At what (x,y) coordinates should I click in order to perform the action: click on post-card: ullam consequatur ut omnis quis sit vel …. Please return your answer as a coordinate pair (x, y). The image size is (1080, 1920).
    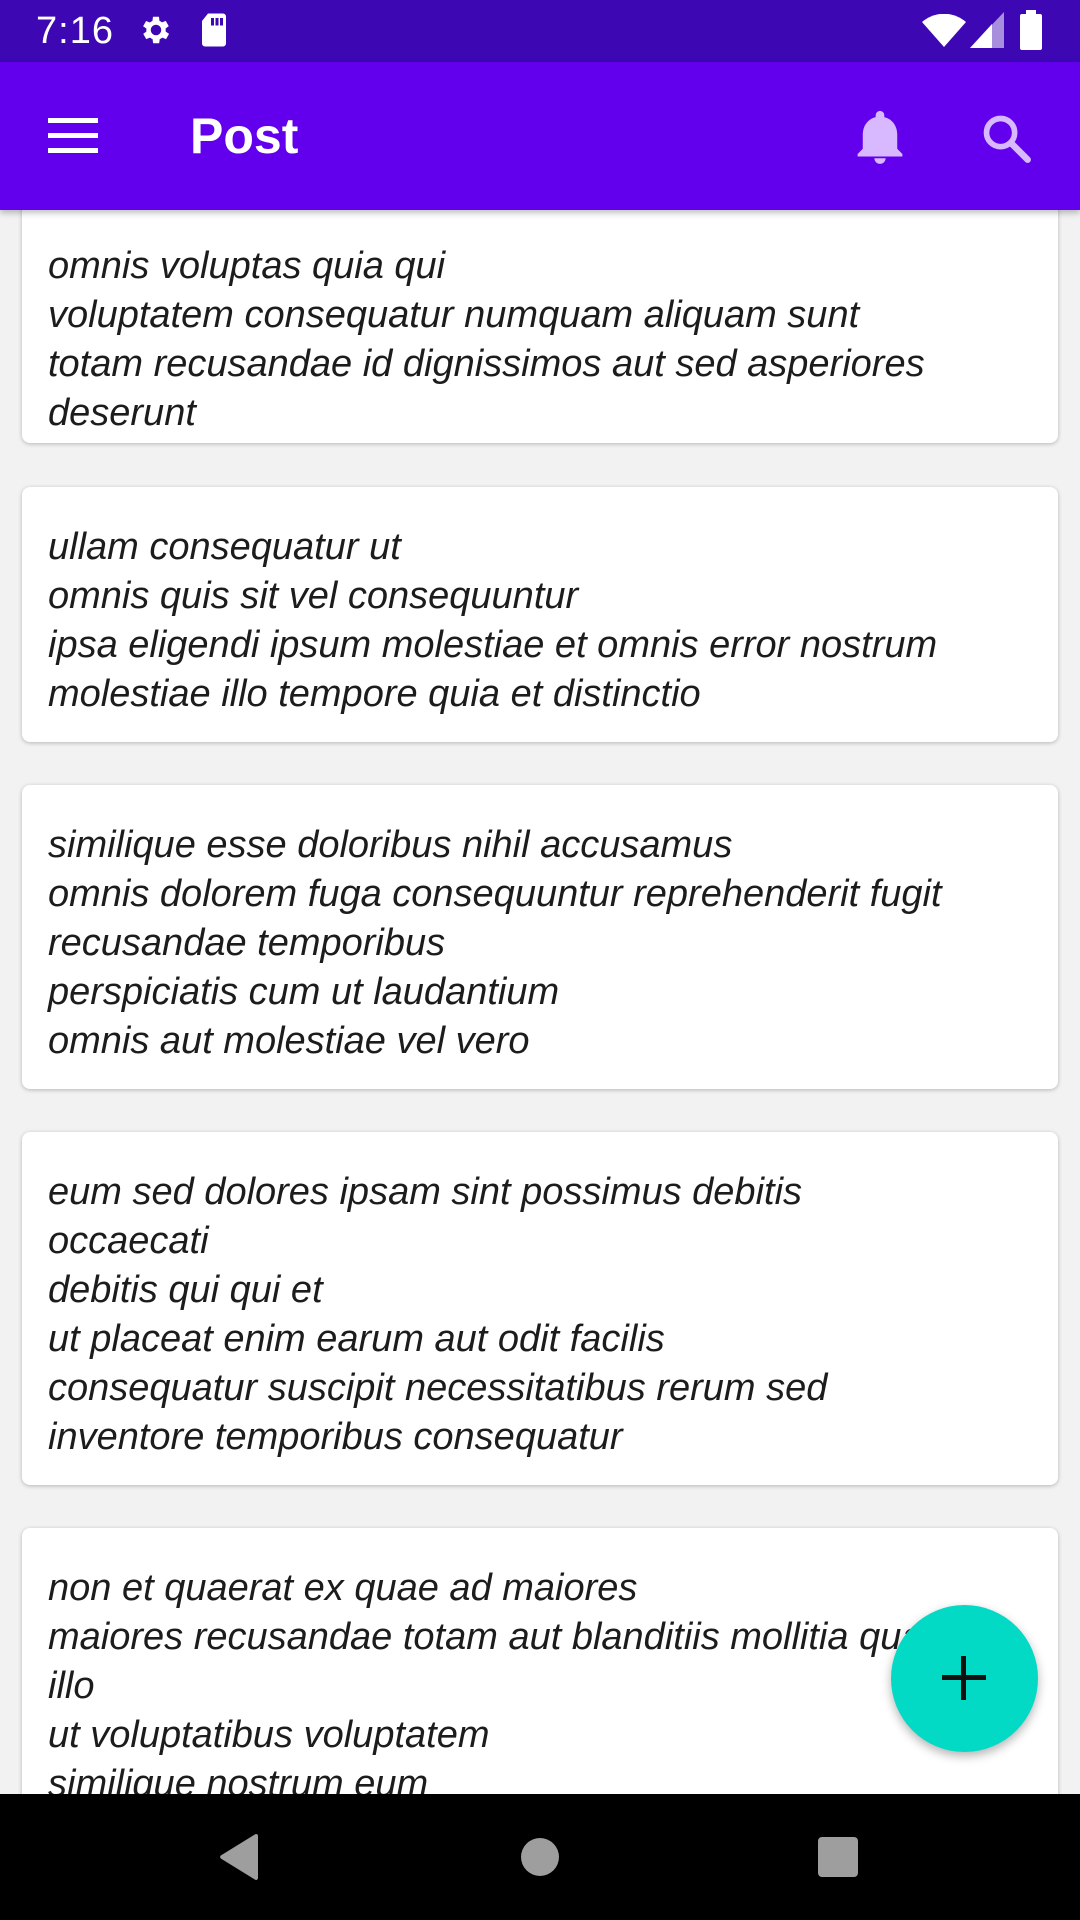
    Looking at the image, I should click on (540, 614).